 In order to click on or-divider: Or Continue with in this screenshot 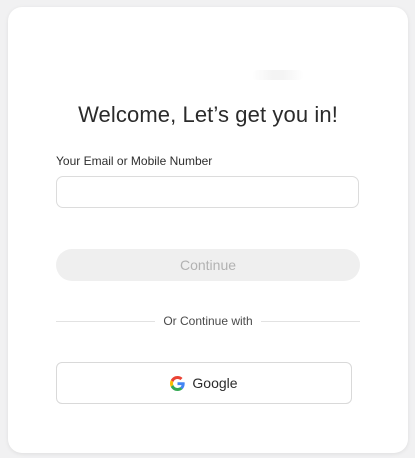, I will do `click(208, 321)`.